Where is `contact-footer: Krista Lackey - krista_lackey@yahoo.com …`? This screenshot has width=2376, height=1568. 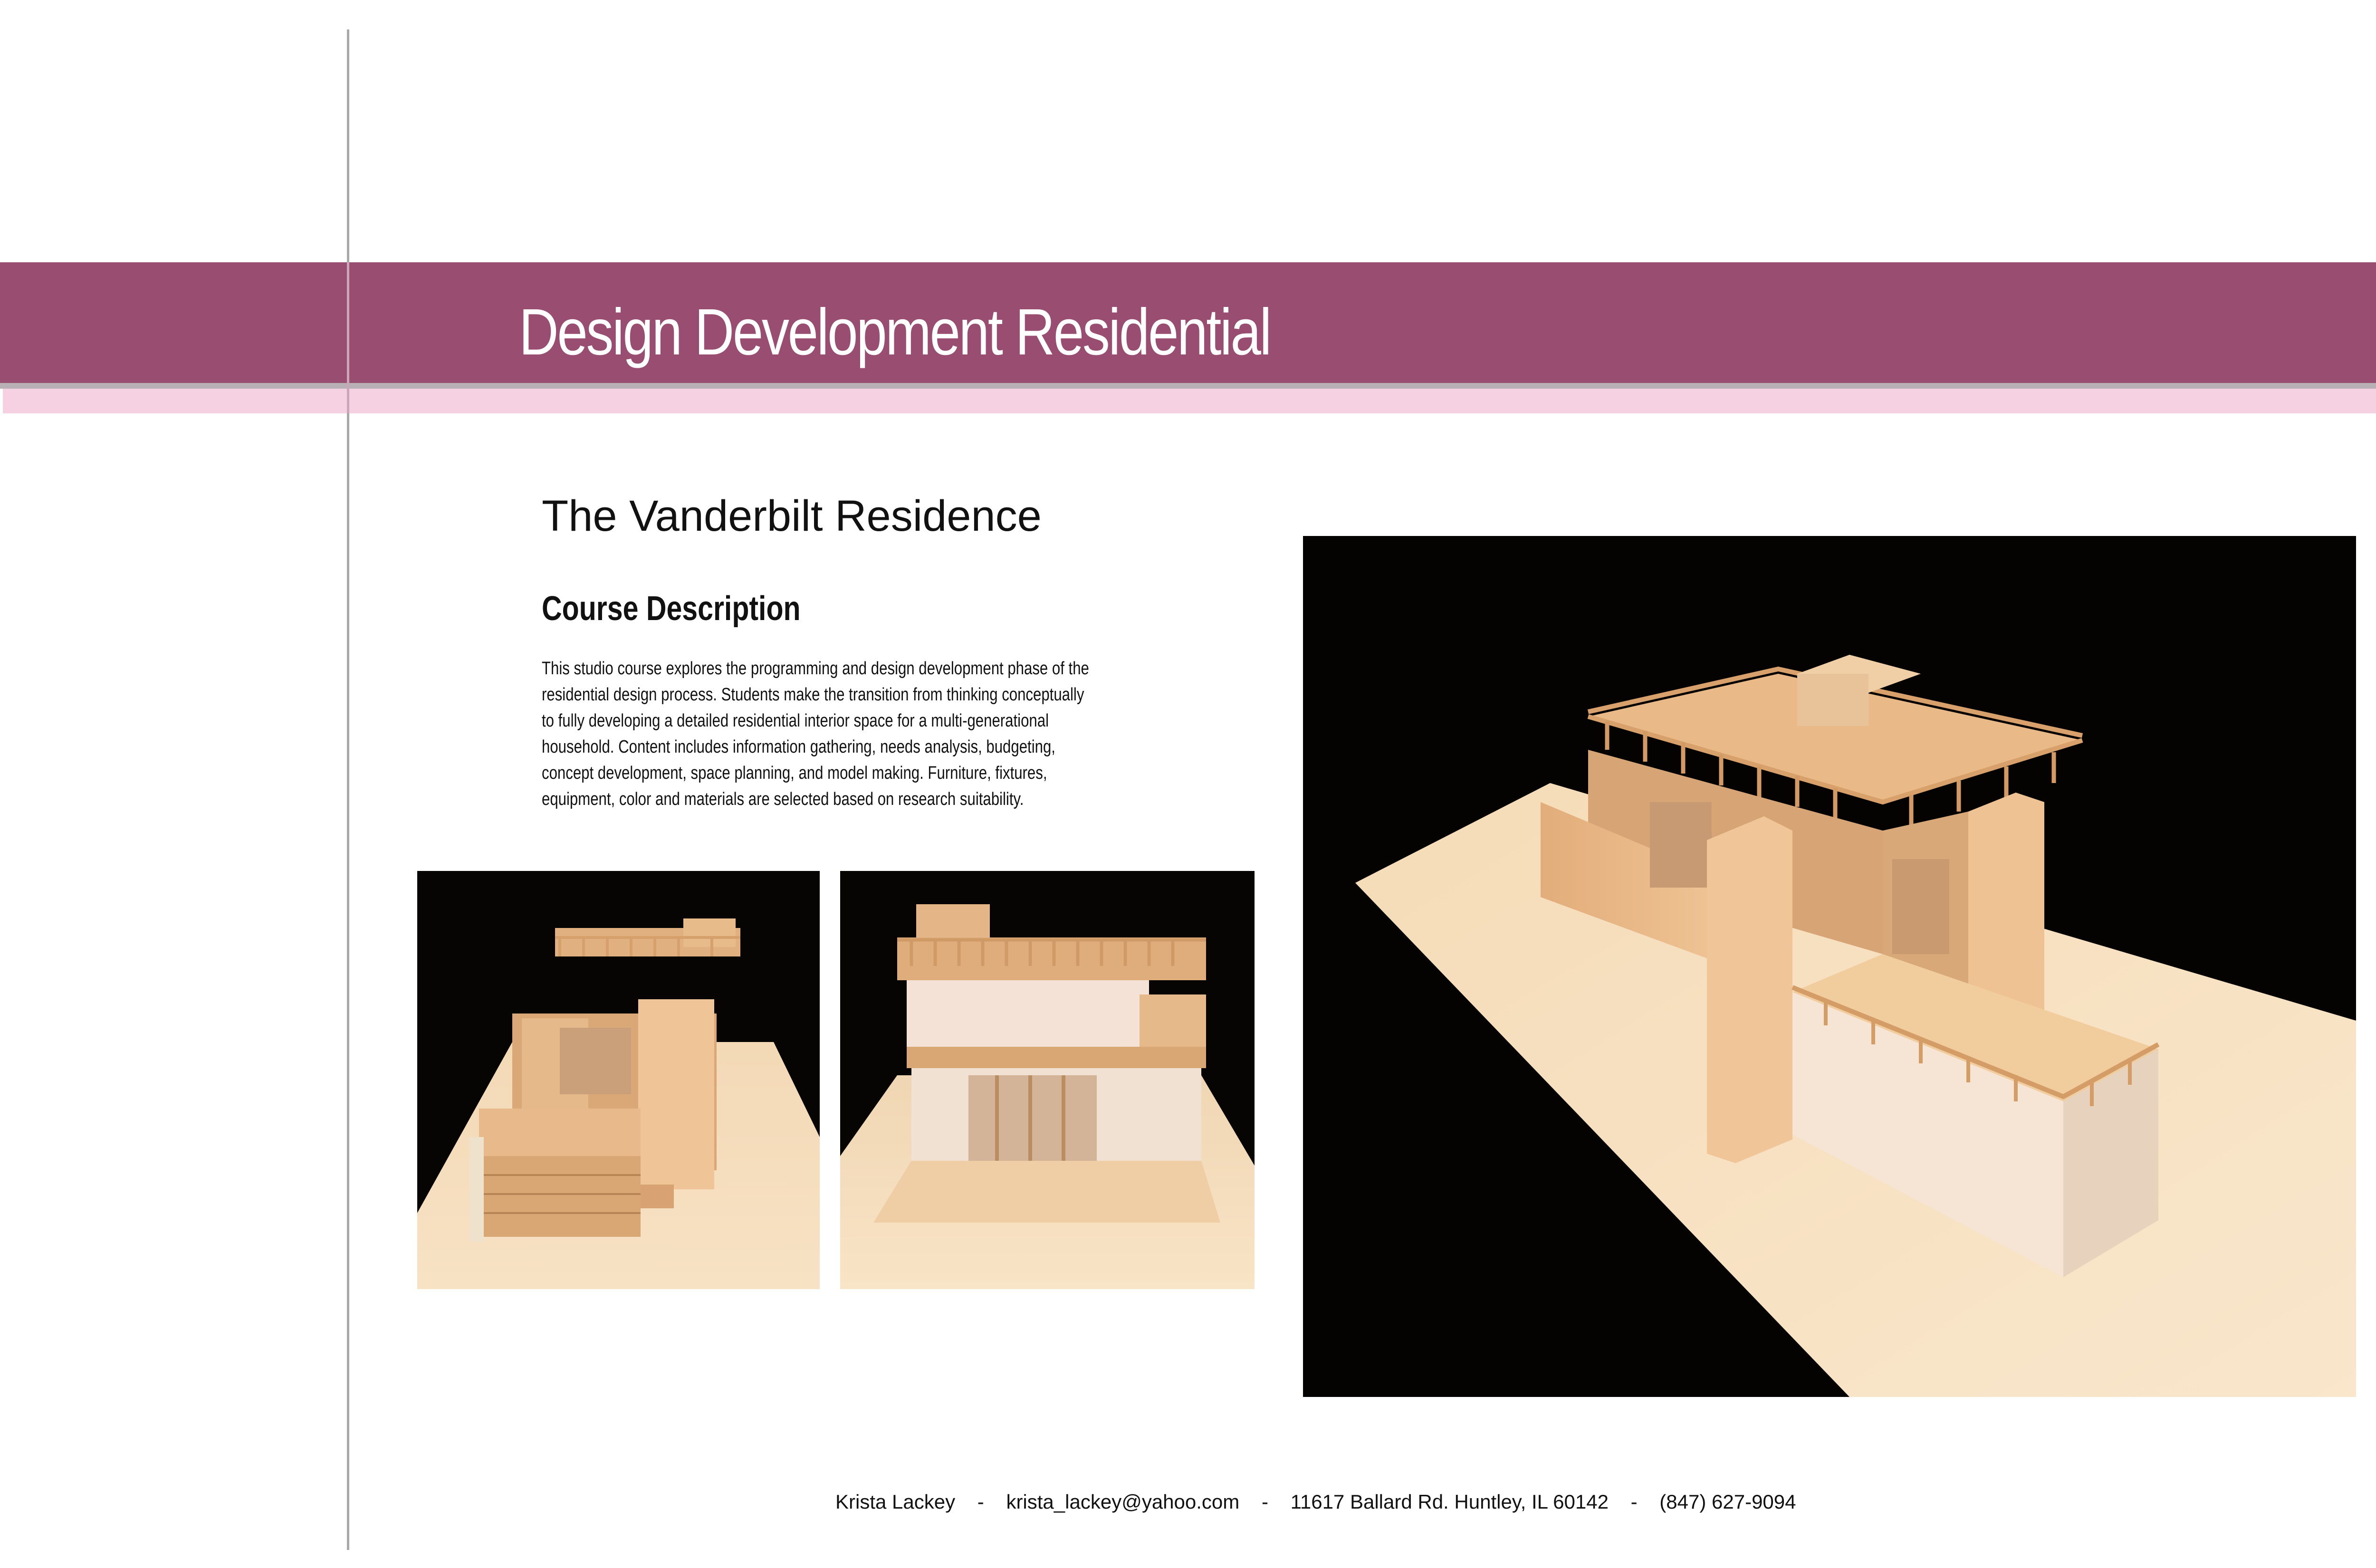
contact-footer: Krista Lackey - krista_lackey@yahoo.com … is located at coordinates (1315, 1502).